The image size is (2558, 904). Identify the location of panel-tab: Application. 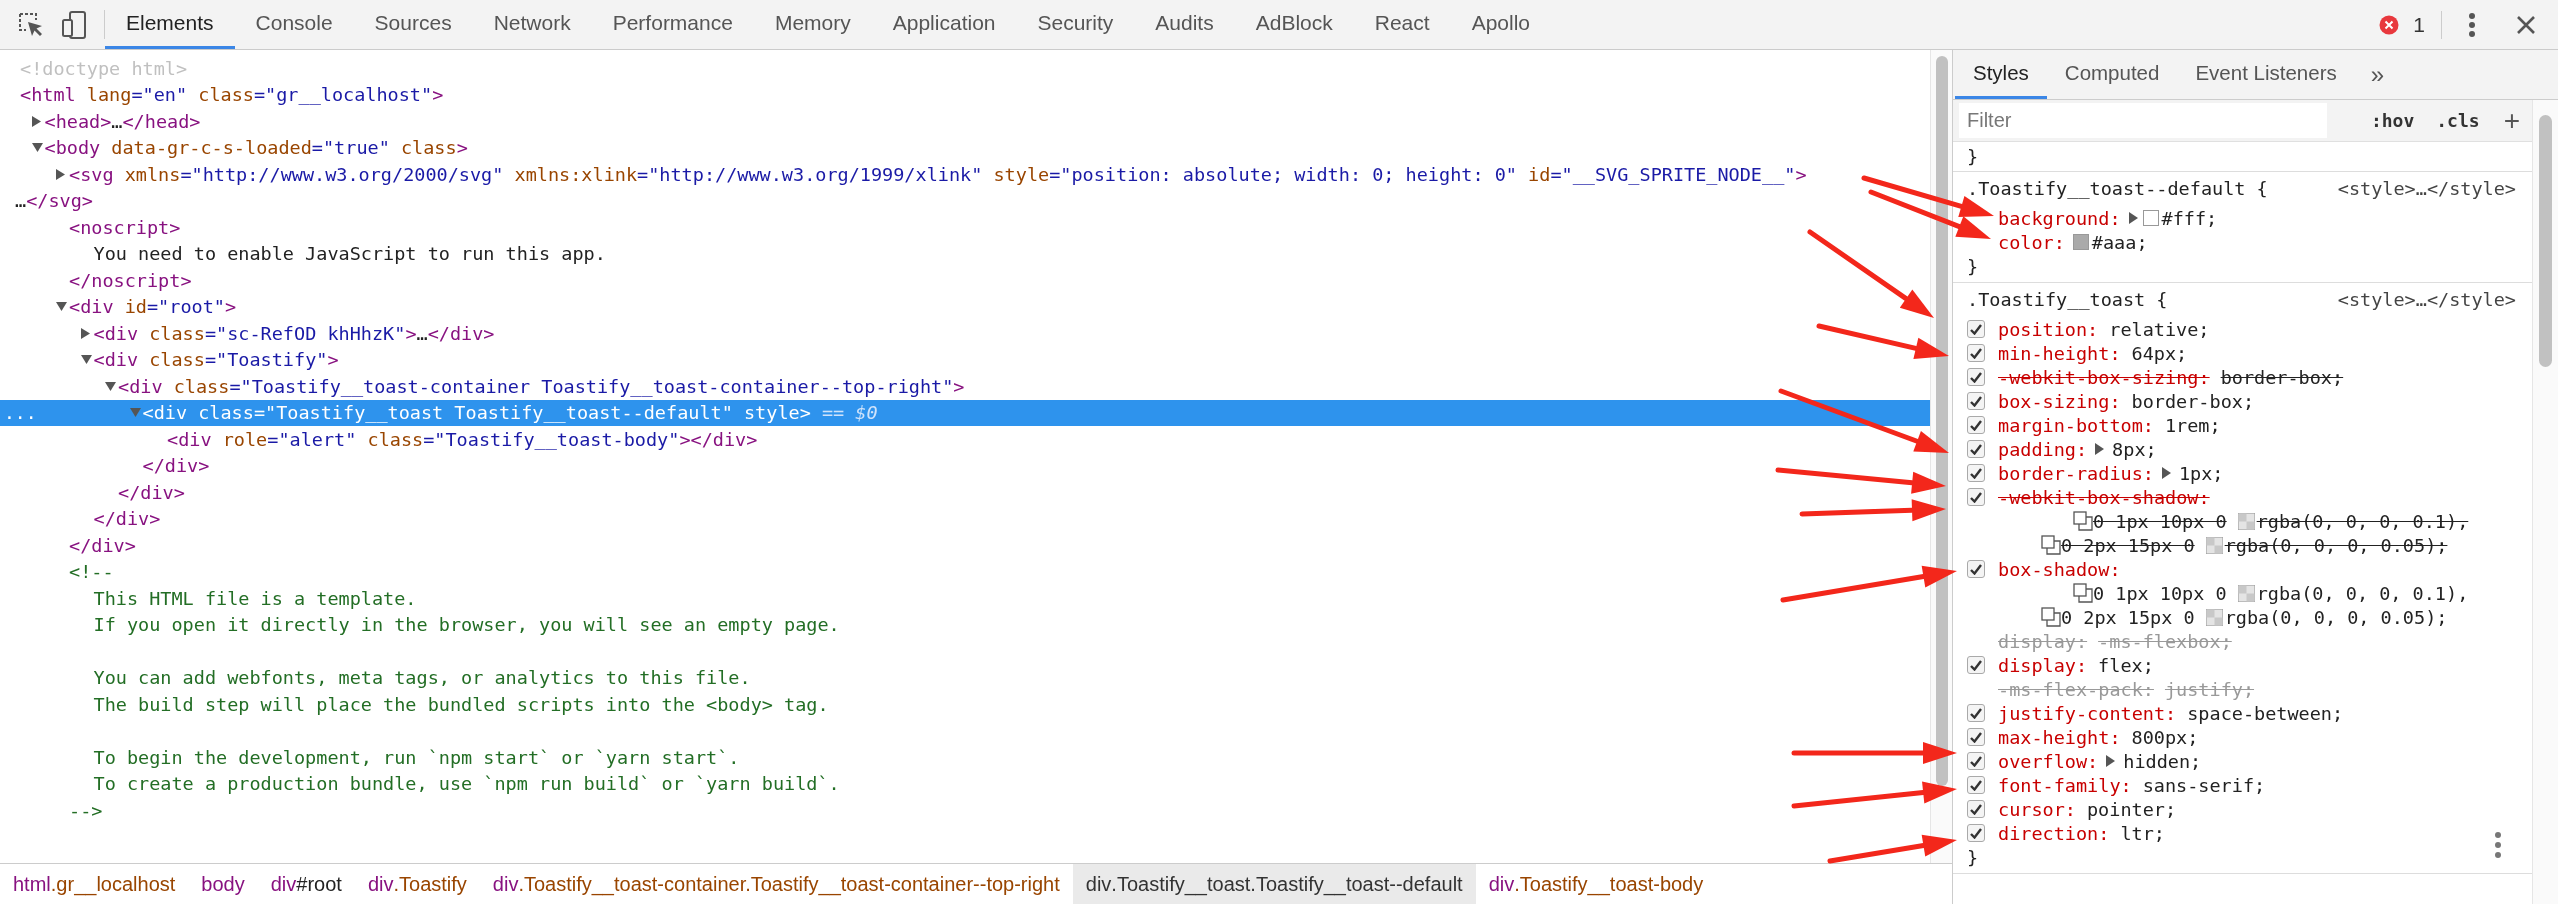
(944, 24).